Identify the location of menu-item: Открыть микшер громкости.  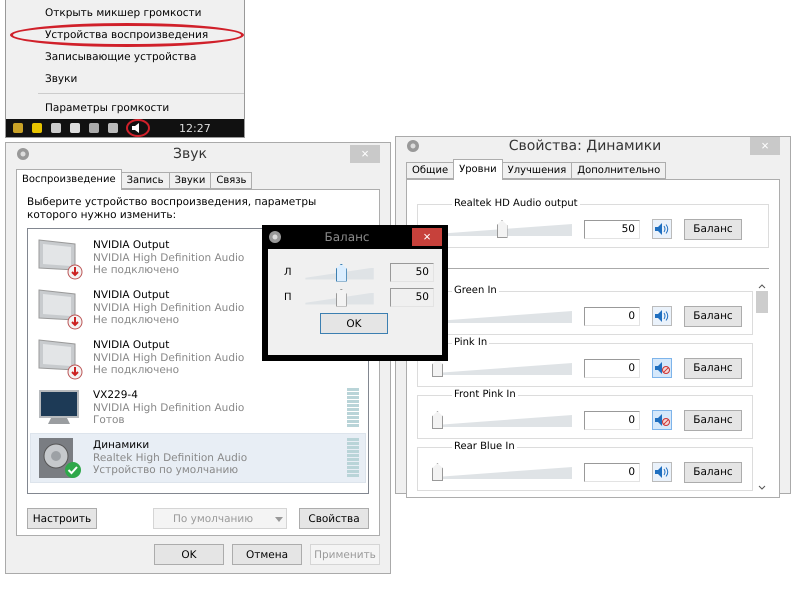
(141, 13).